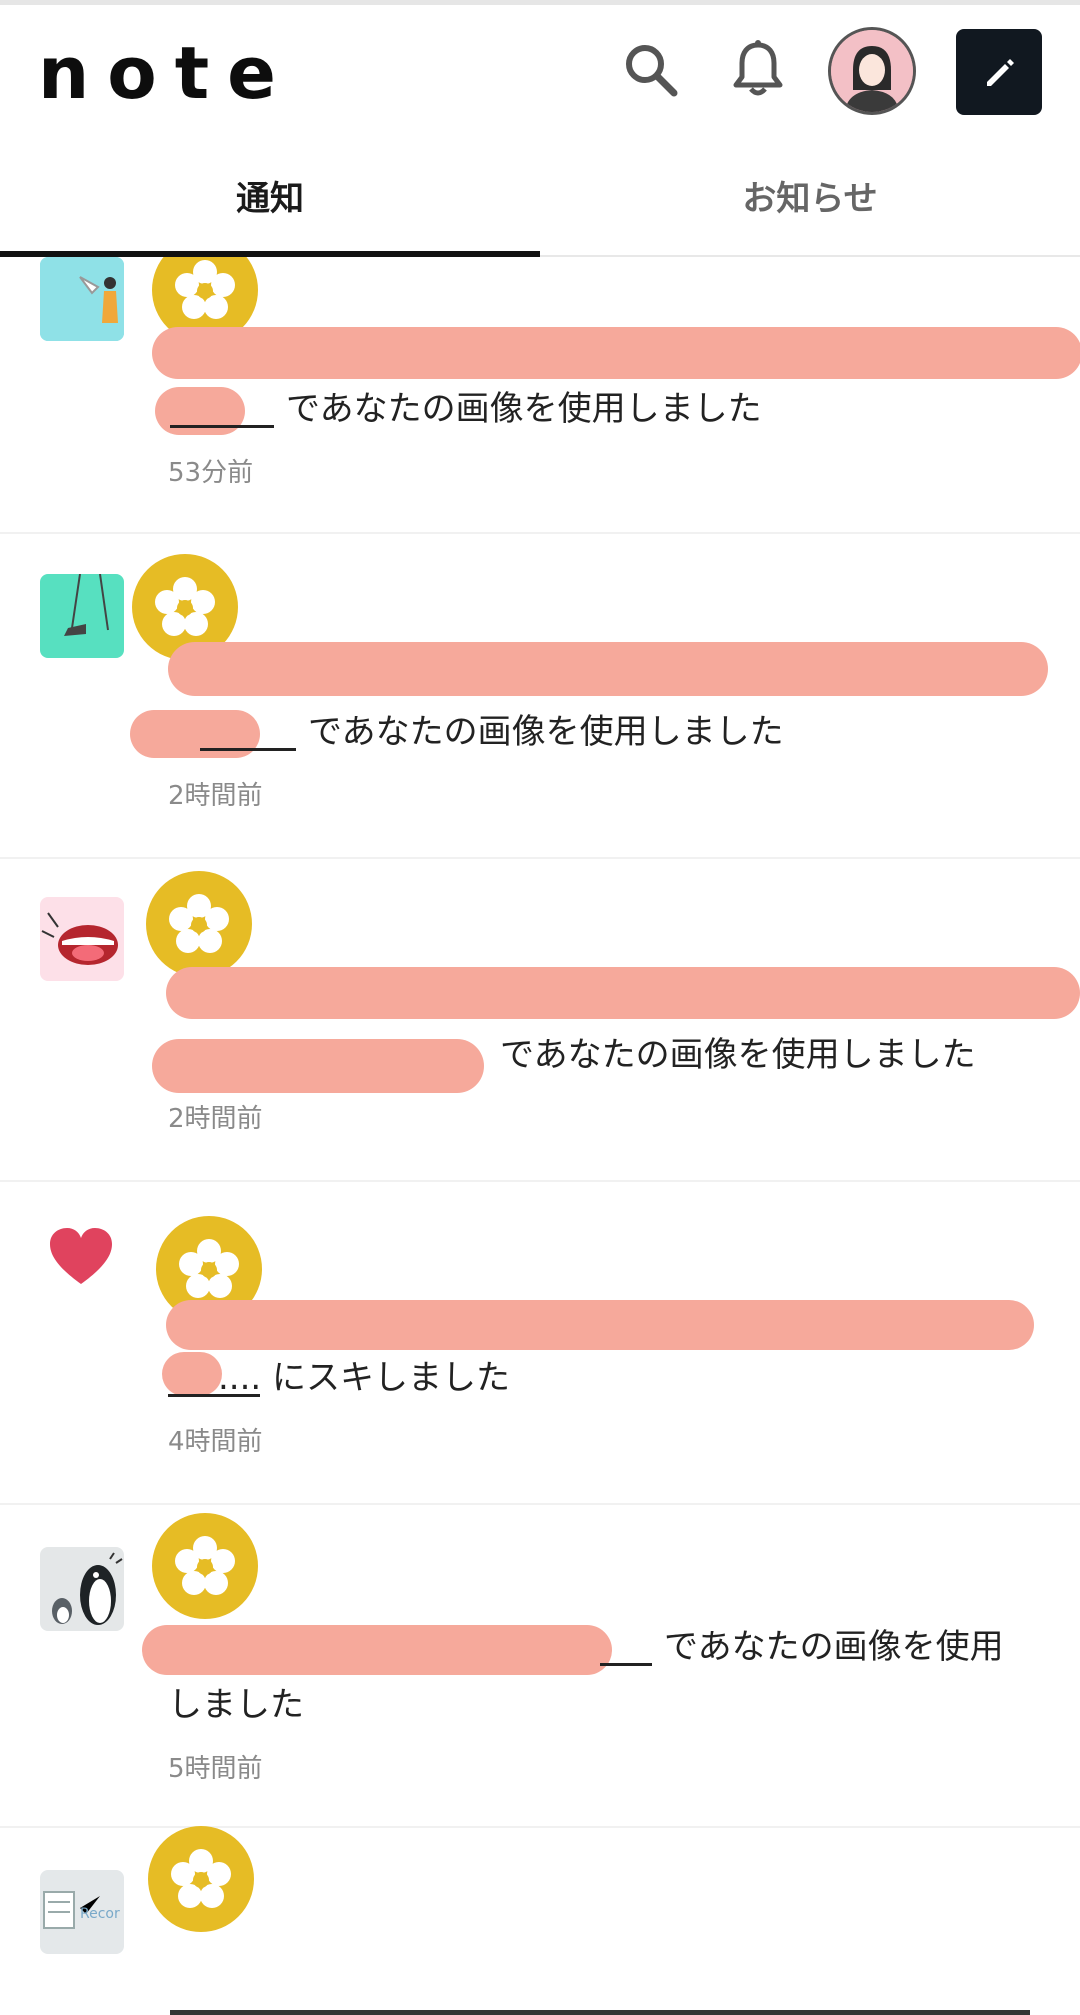 The width and height of the screenshot is (1080, 2015). Describe the element at coordinates (81, 1257) in the screenshot. I see `heart-icon` at that location.